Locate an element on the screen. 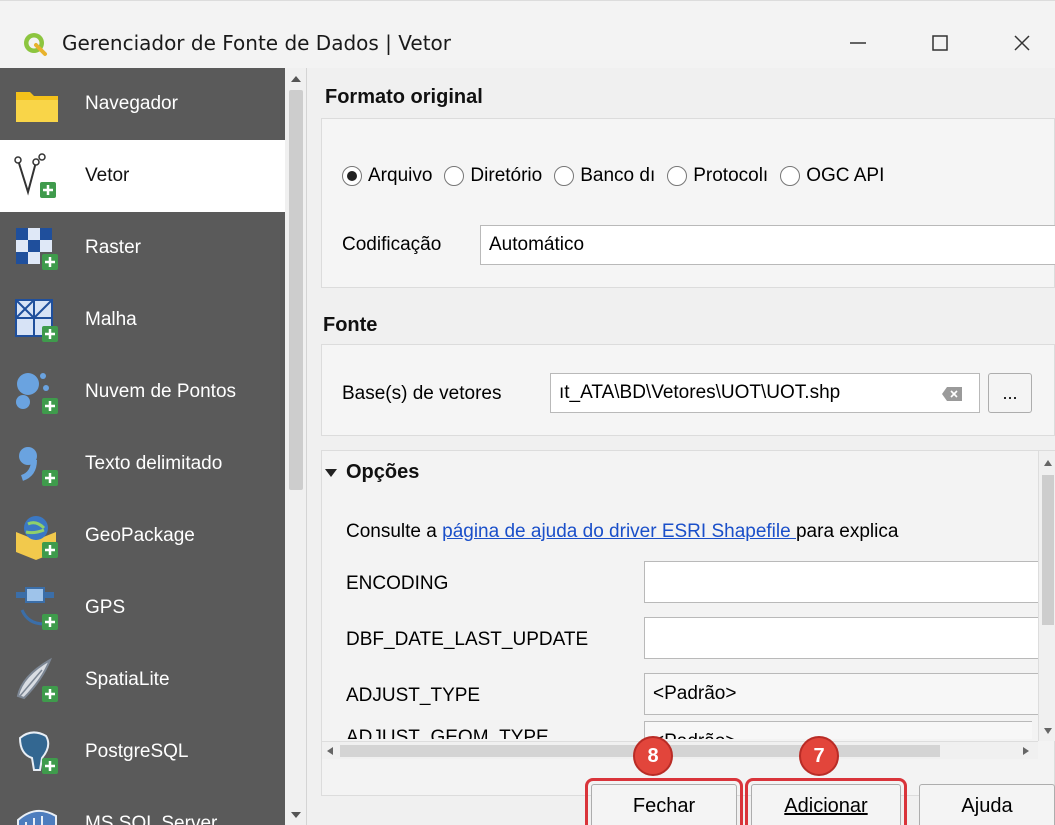 This screenshot has height=825, width=1055. help-suffix: para explica is located at coordinates (847, 531).